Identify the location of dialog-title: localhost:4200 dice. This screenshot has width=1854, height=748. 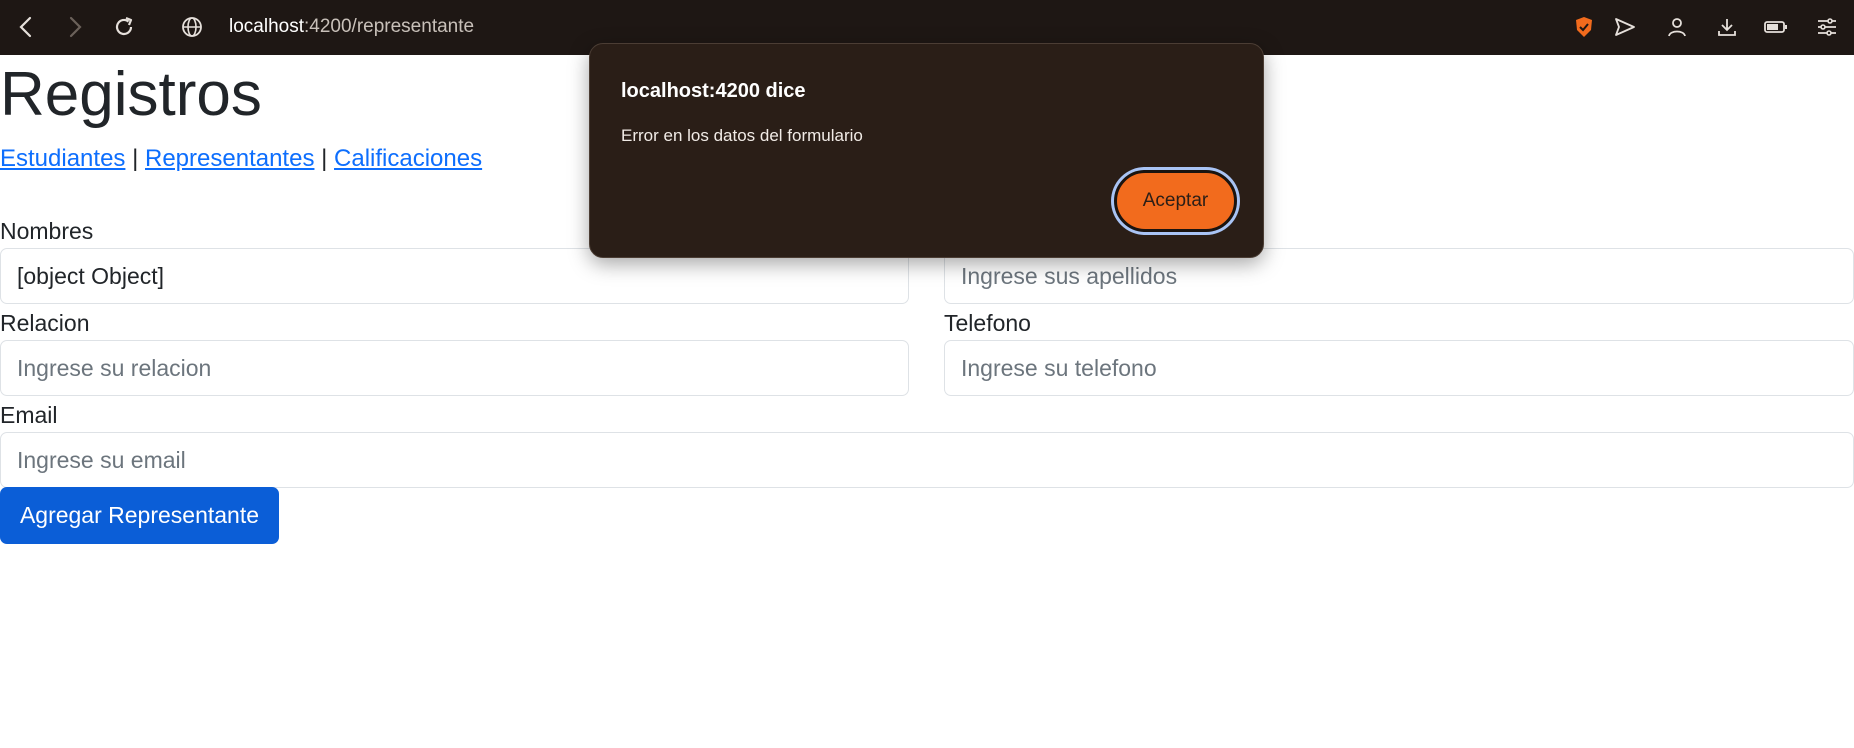
(713, 91).